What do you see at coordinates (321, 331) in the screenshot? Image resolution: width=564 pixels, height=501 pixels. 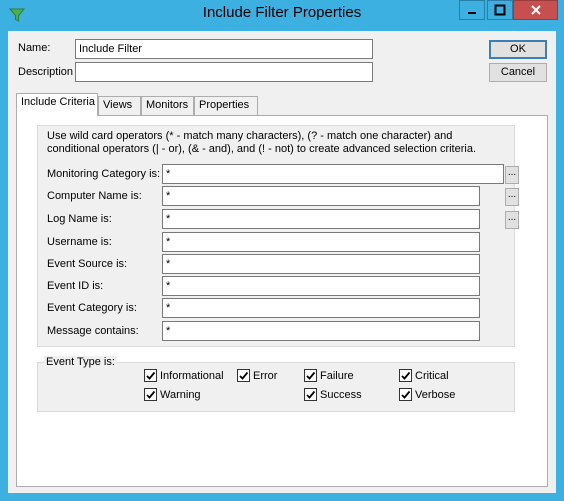 I see `message-contains-input: *` at bounding box center [321, 331].